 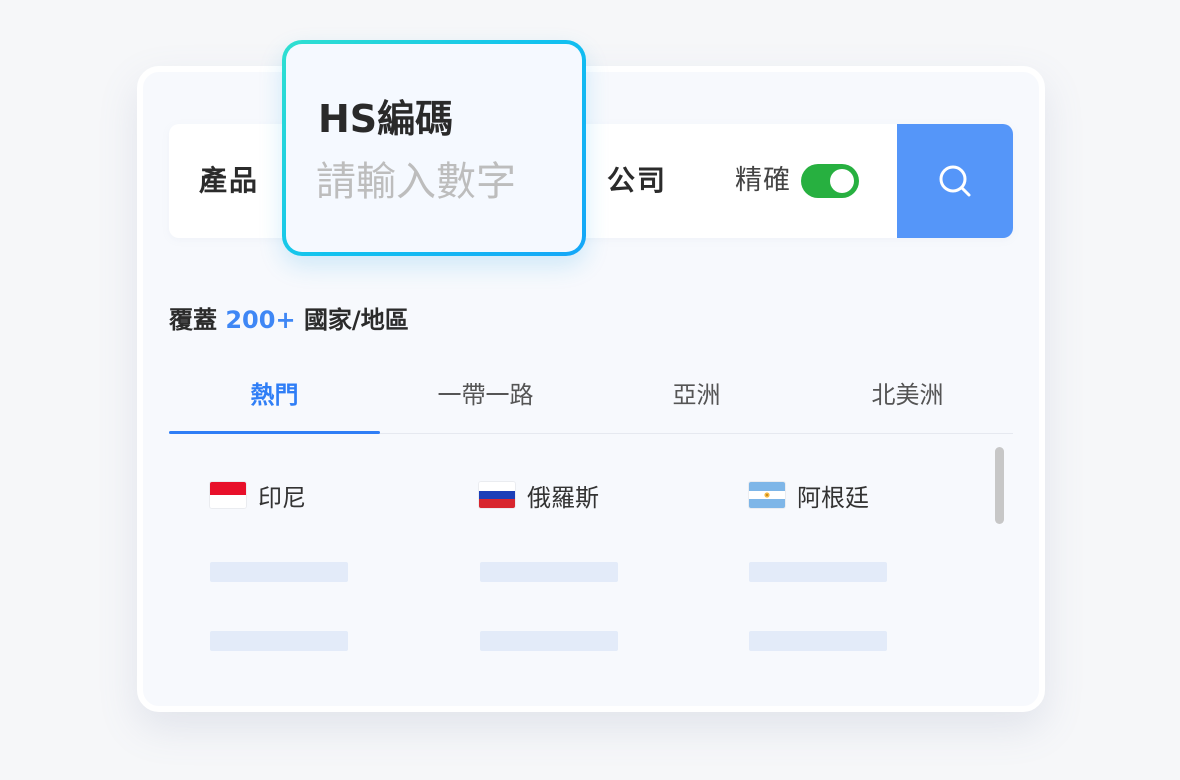 What do you see at coordinates (563, 497) in the screenshot?
I see `country-name: 俄羅斯` at bounding box center [563, 497].